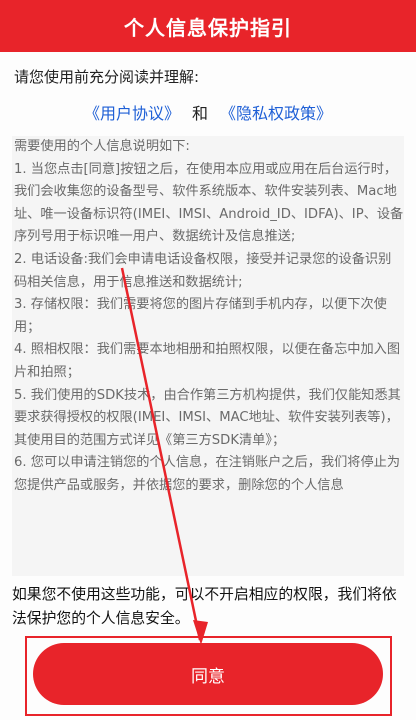  I want to click on dialog-header: 个人信息保护指引, so click(208, 26).